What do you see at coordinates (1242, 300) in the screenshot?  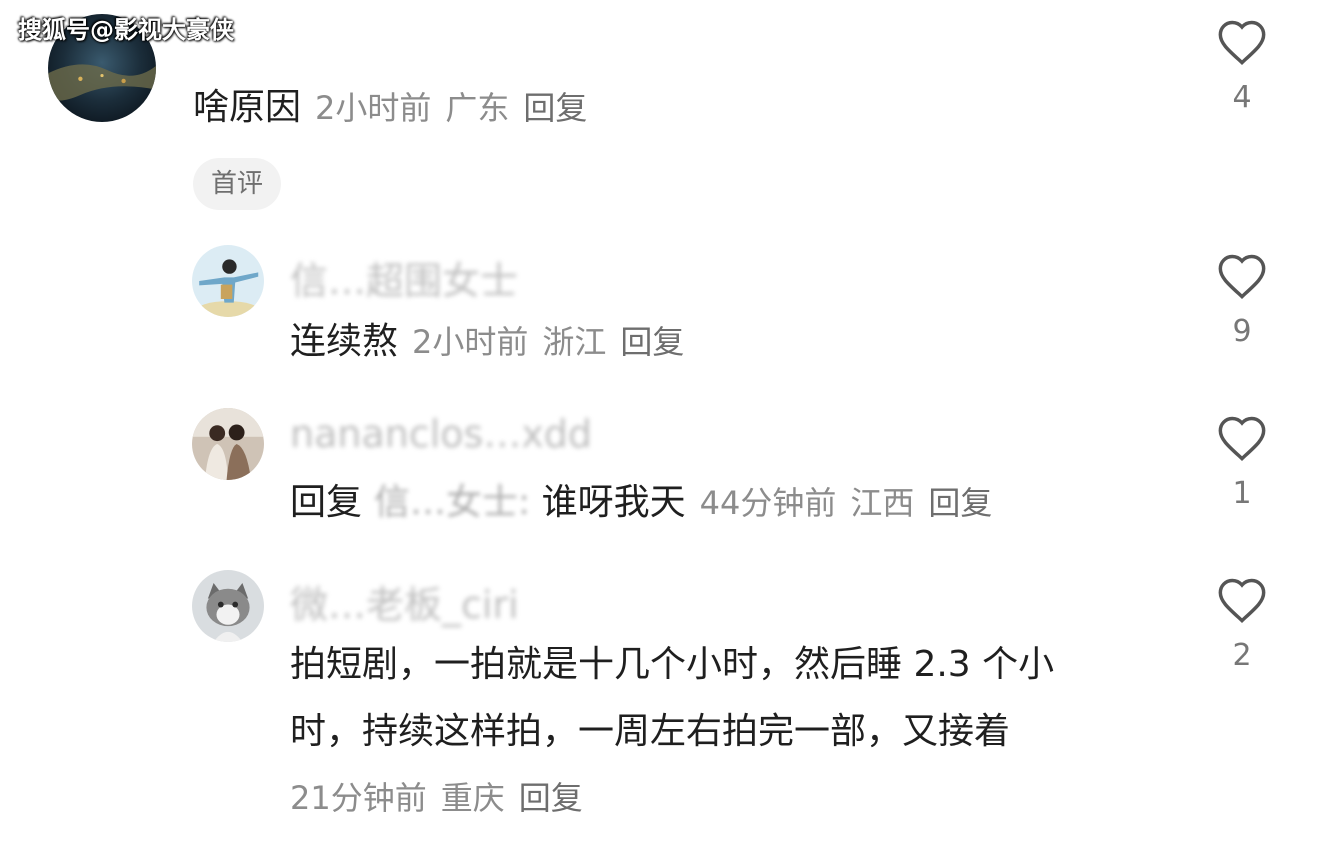 I see `like-button: 9` at bounding box center [1242, 300].